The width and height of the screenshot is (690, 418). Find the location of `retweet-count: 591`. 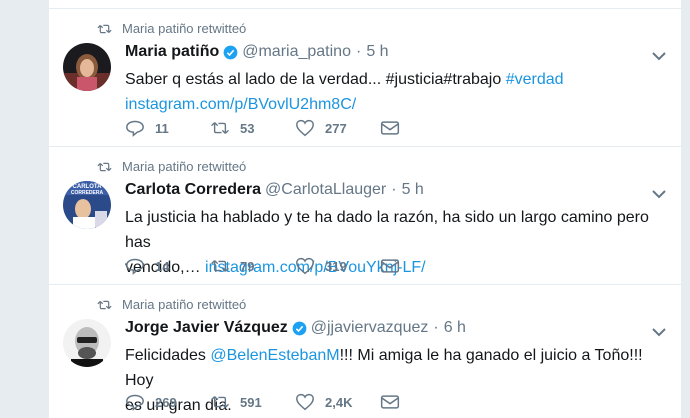

retweet-count: 591 is located at coordinates (251, 402).